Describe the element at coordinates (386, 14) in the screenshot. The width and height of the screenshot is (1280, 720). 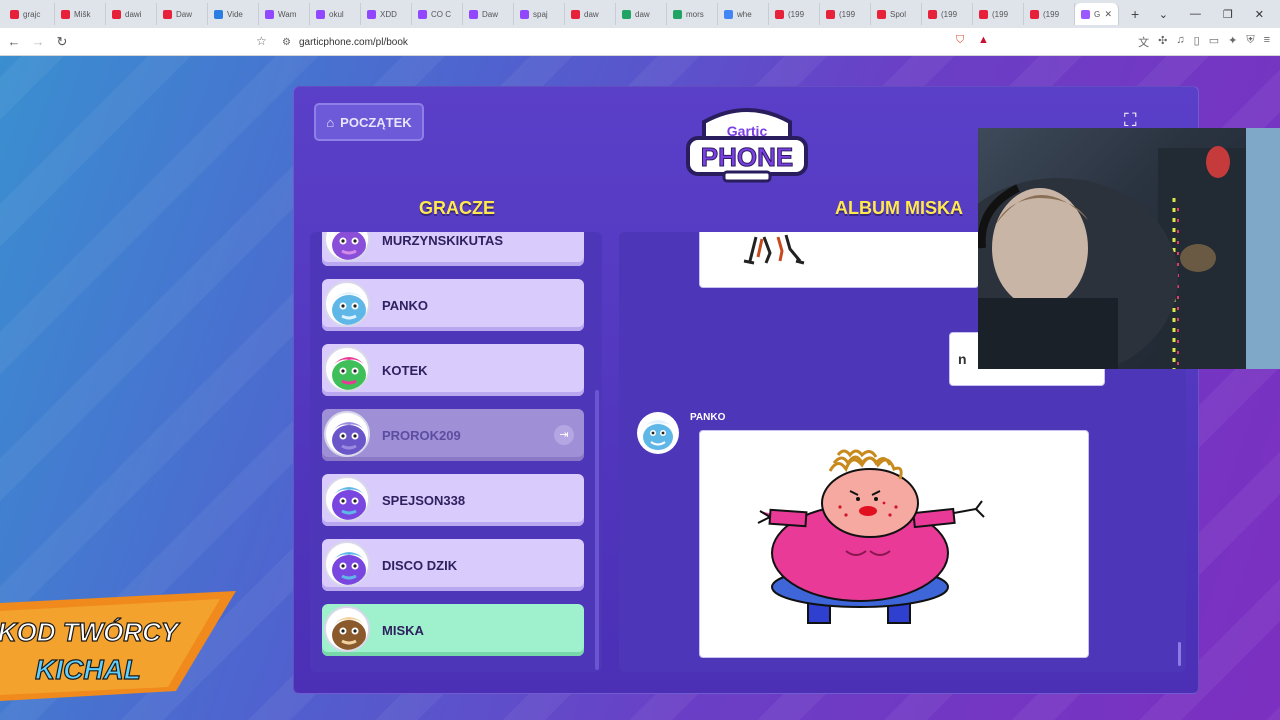
I see `browser-tab: XDD` at that location.